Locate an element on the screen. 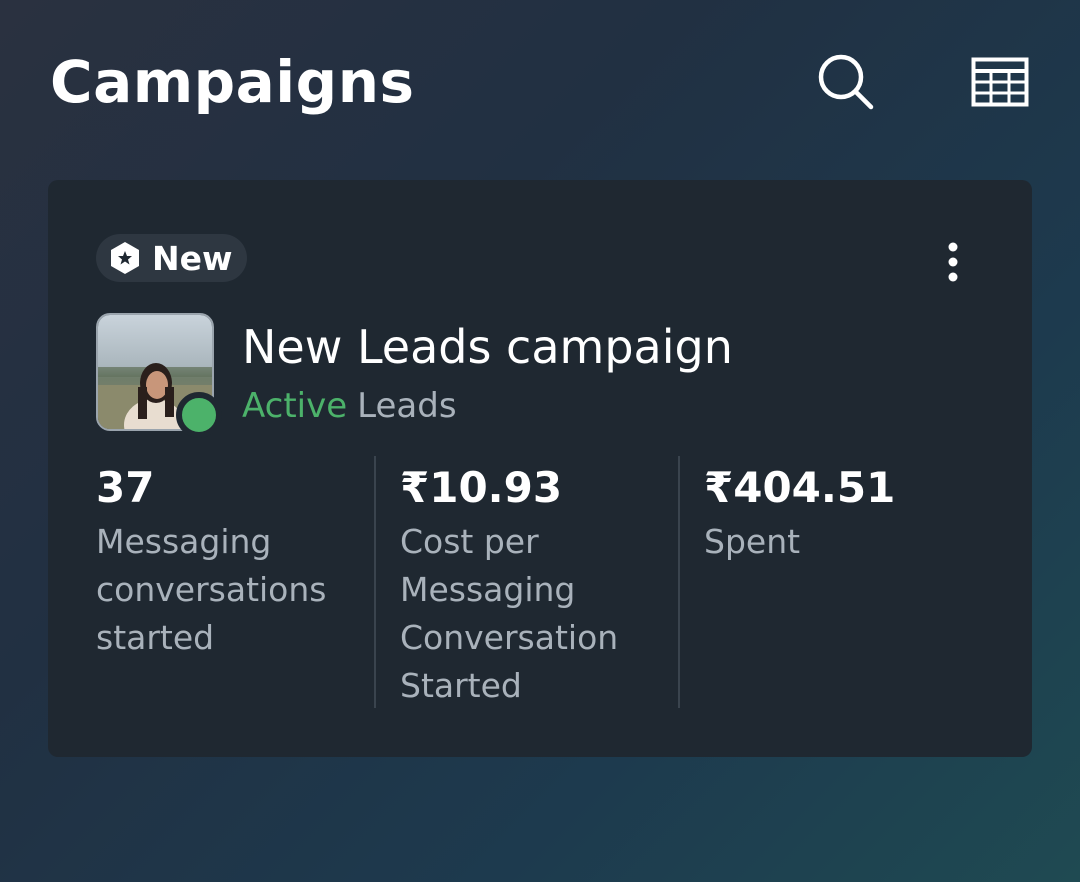 This screenshot has height=882, width=1080. more-vertical-icon is located at coordinates (953, 262).